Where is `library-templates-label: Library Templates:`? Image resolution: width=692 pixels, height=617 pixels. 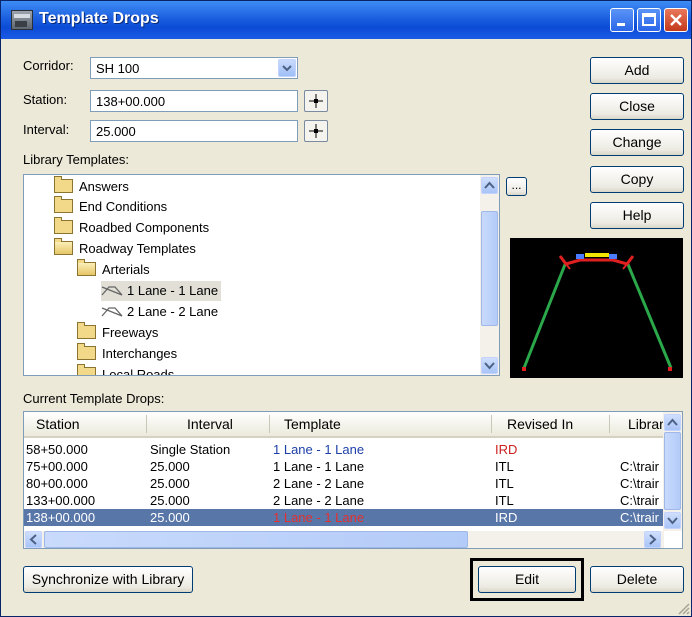 library-templates-label: Library Templates: is located at coordinates (76, 159).